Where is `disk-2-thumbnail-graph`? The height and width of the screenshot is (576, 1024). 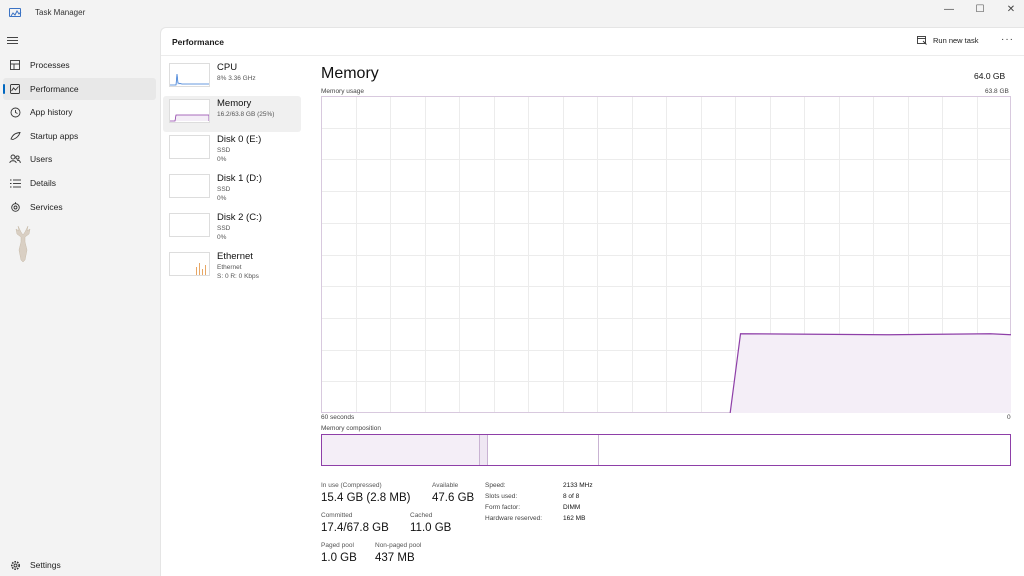
disk-2-thumbnail-graph is located at coordinates (189, 225).